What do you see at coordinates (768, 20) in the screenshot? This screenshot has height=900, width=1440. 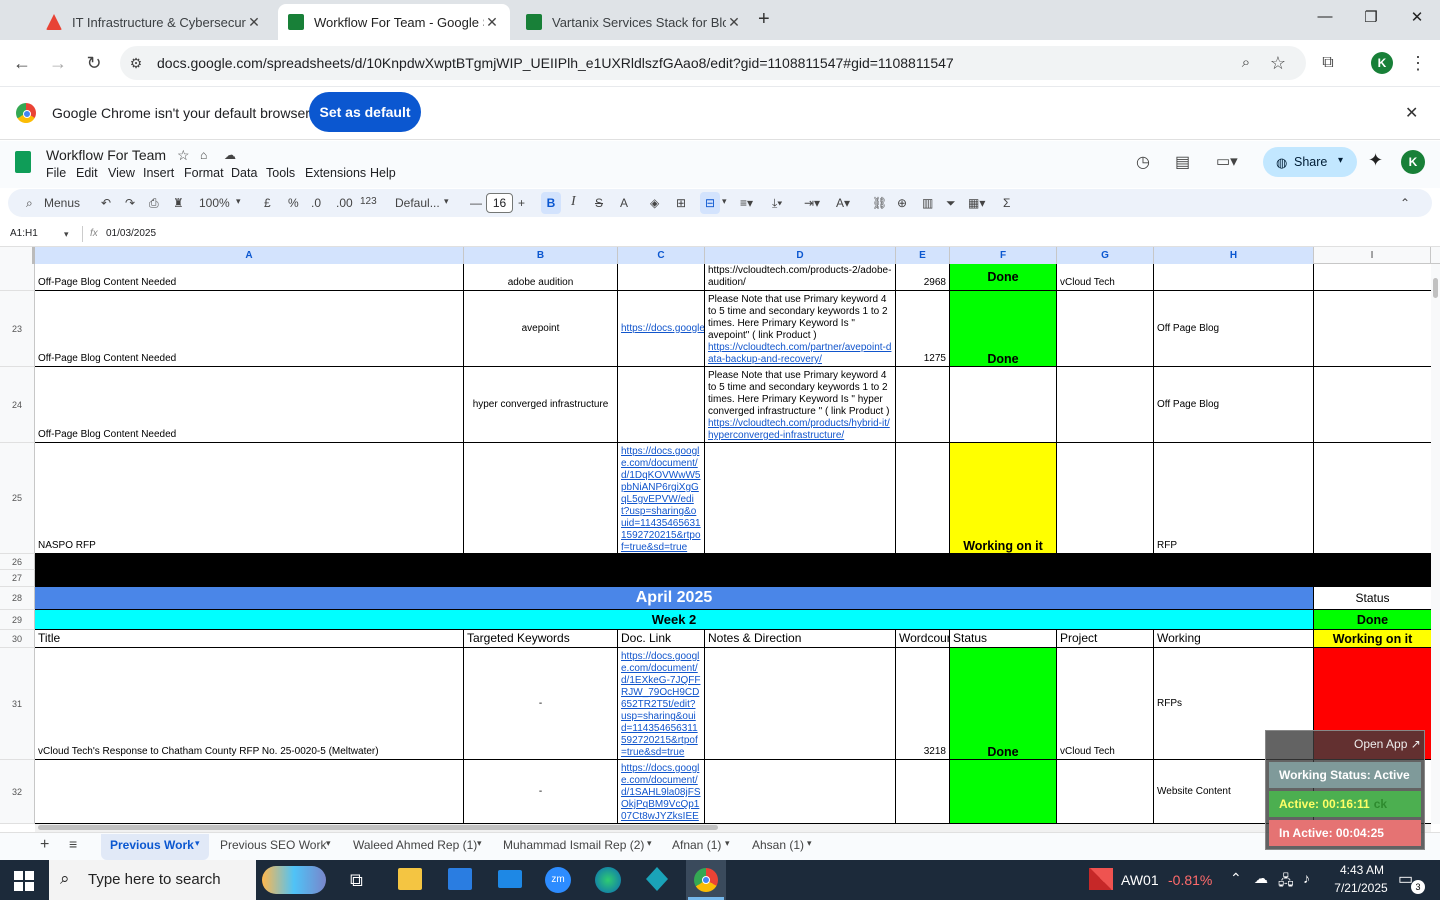 I see `new-tab-button: +` at bounding box center [768, 20].